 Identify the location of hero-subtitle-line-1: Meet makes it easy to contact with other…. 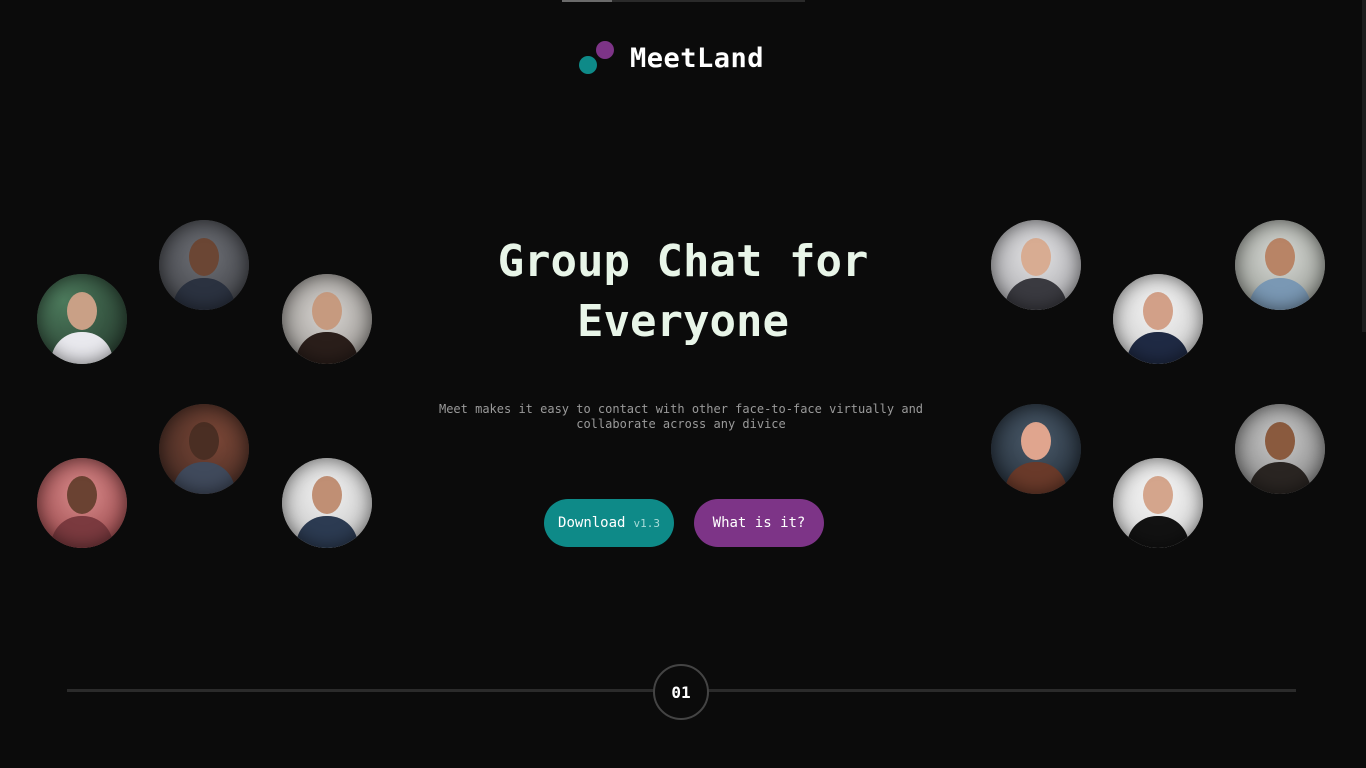
(681, 409).